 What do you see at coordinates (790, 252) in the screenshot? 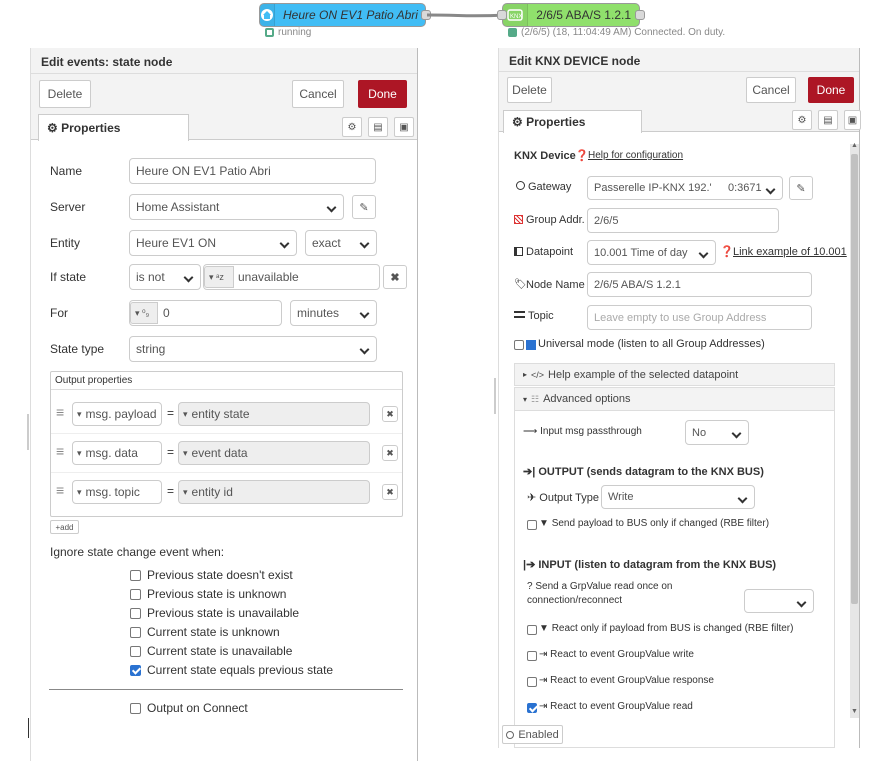
I see `datapoint-example-link: Link example of 10.001` at bounding box center [790, 252].